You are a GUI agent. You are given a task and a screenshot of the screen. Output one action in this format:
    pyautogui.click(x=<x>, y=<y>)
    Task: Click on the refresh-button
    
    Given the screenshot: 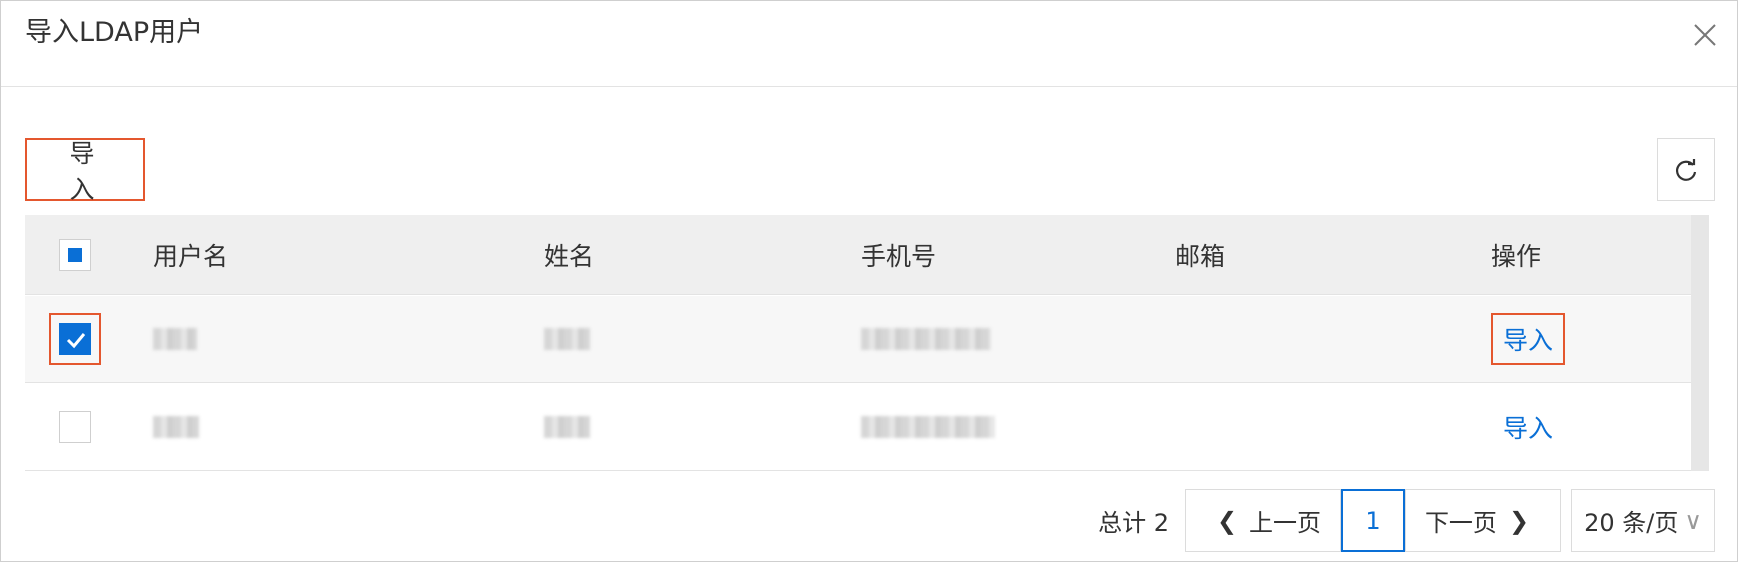 What is the action you would take?
    pyautogui.click(x=1686, y=169)
    